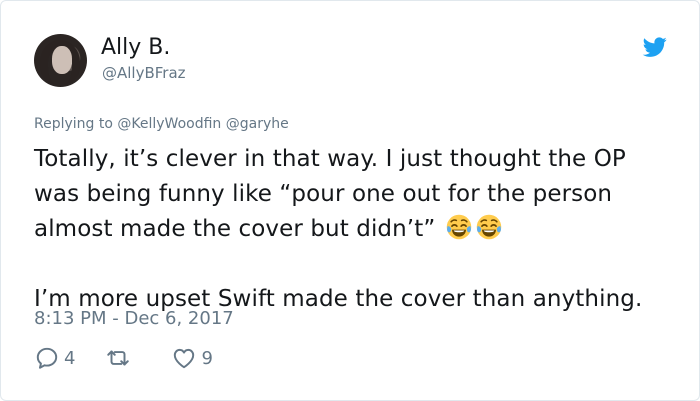 The image size is (700, 401). I want to click on like-button: 9, so click(192, 358).